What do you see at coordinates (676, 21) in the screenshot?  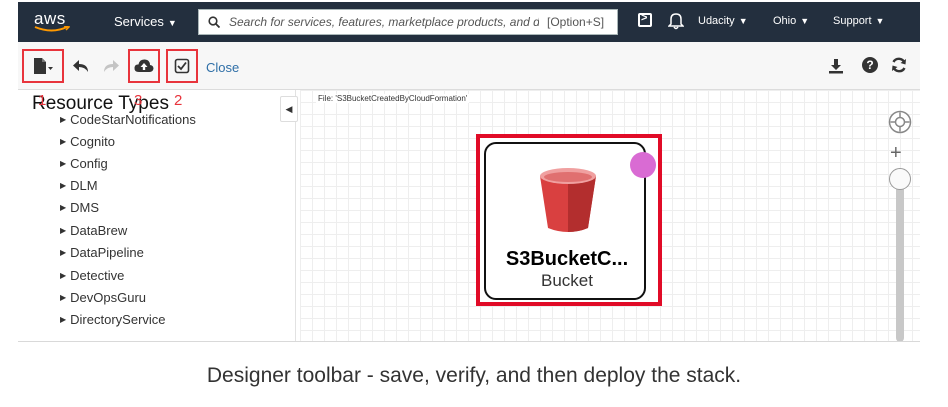 I see `bell-icon` at bounding box center [676, 21].